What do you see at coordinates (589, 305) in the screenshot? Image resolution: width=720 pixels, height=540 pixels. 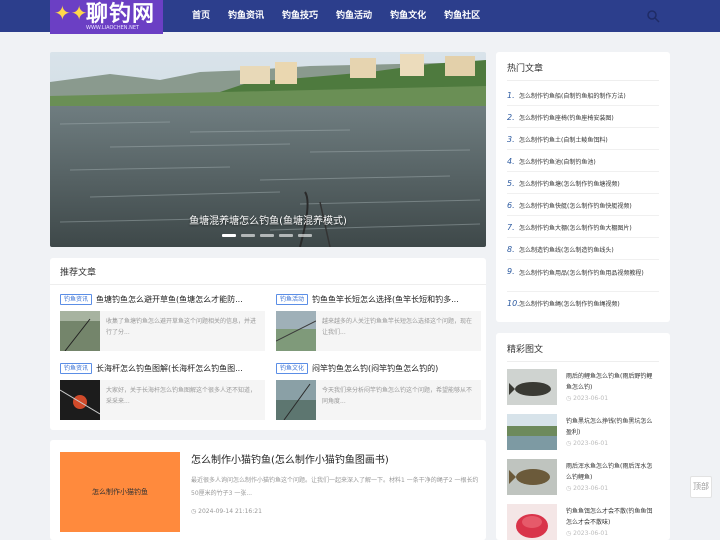 I see `hot-article-link: 怎么制作钓鱼绳(怎么制作钓鱼绳视频)` at bounding box center [589, 305].